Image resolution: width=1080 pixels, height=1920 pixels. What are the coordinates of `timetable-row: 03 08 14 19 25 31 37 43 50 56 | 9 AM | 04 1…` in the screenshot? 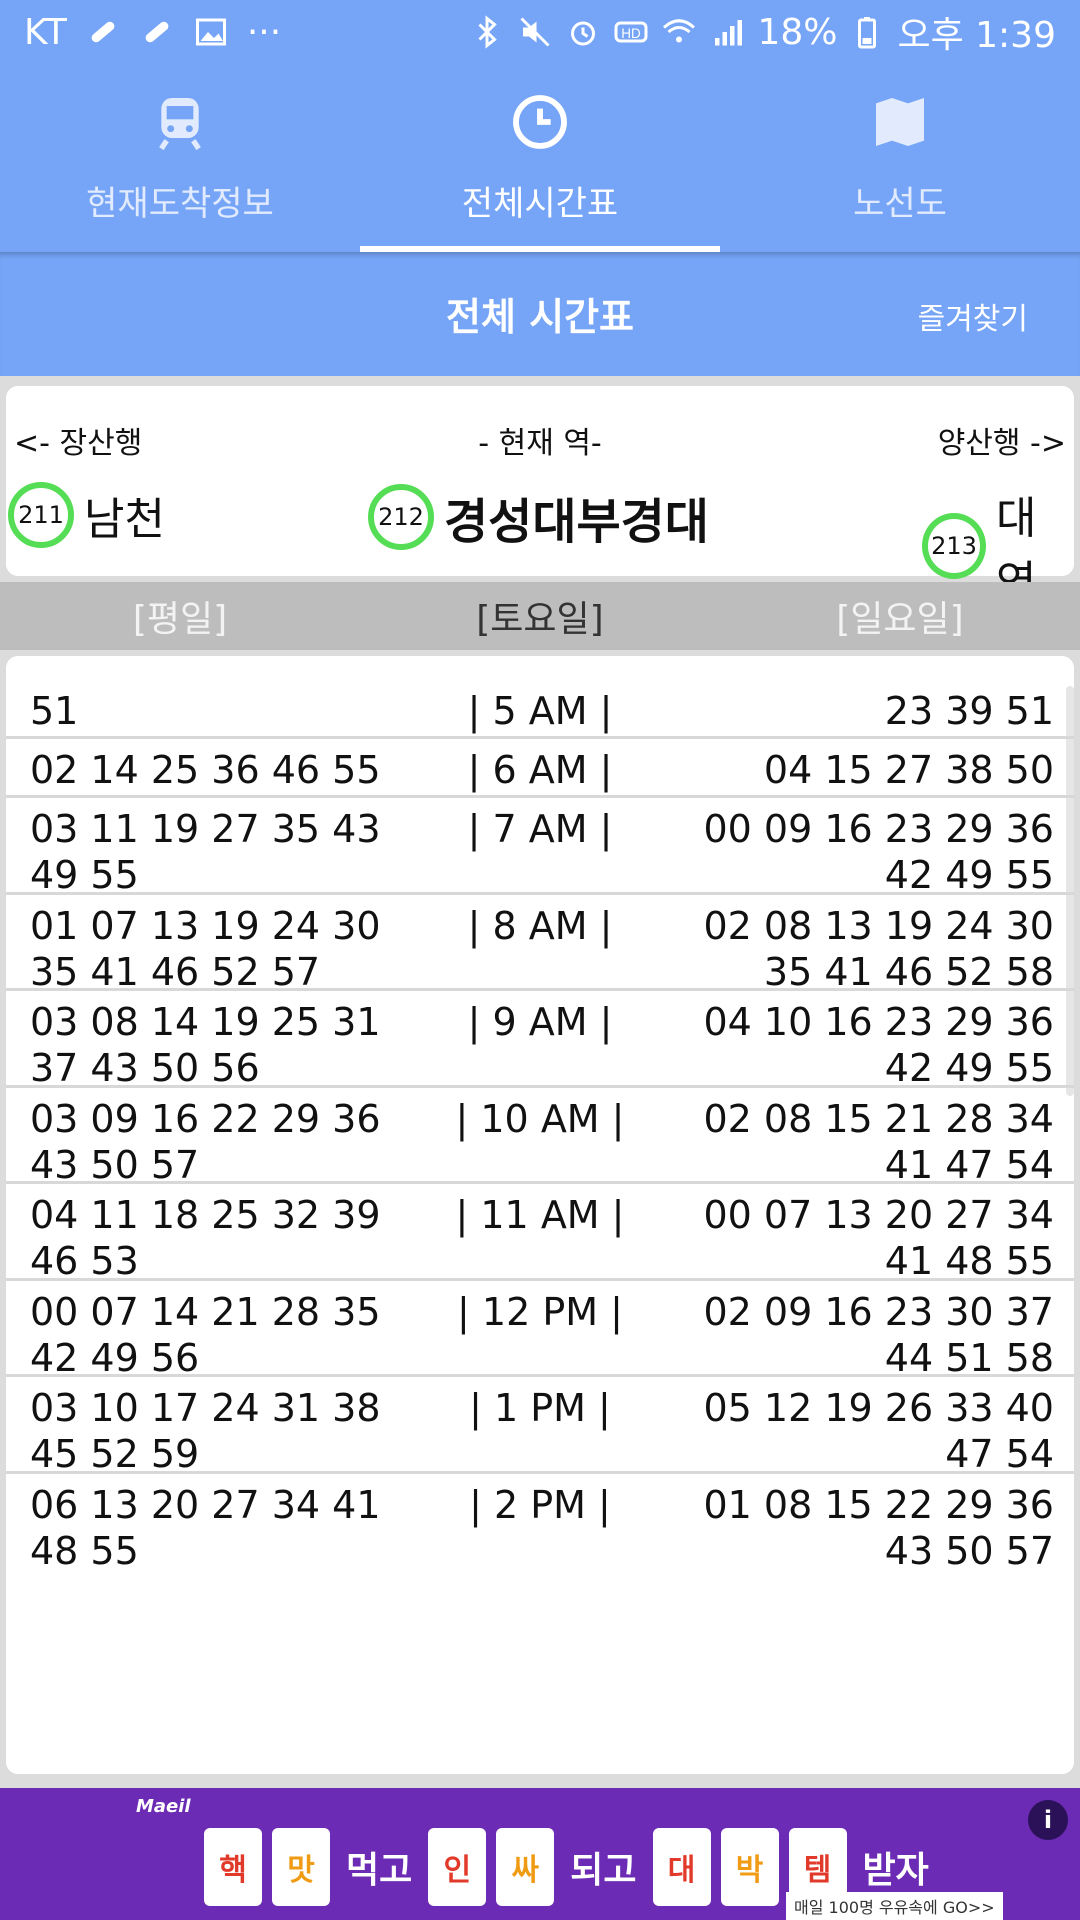 It's located at (540, 1041).